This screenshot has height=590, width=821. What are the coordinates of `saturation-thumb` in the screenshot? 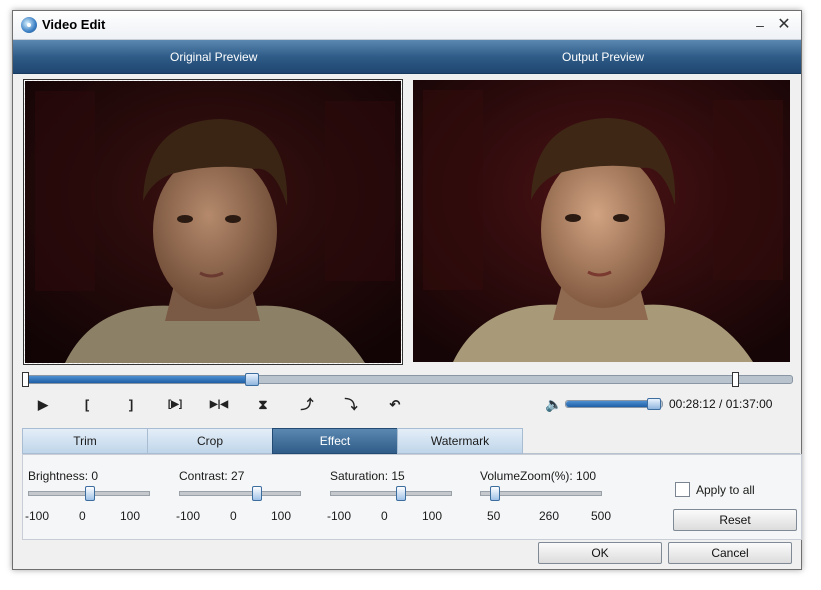 It's located at (401, 493).